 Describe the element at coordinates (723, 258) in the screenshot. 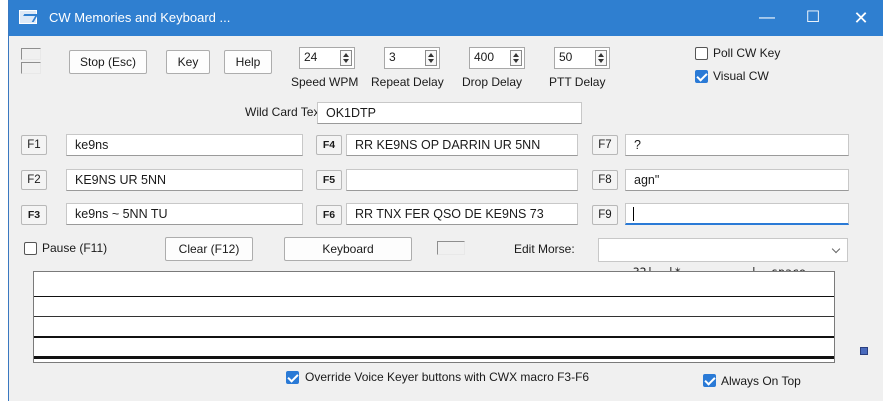

I see `edit-morse-select: 32| |* | space` at that location.